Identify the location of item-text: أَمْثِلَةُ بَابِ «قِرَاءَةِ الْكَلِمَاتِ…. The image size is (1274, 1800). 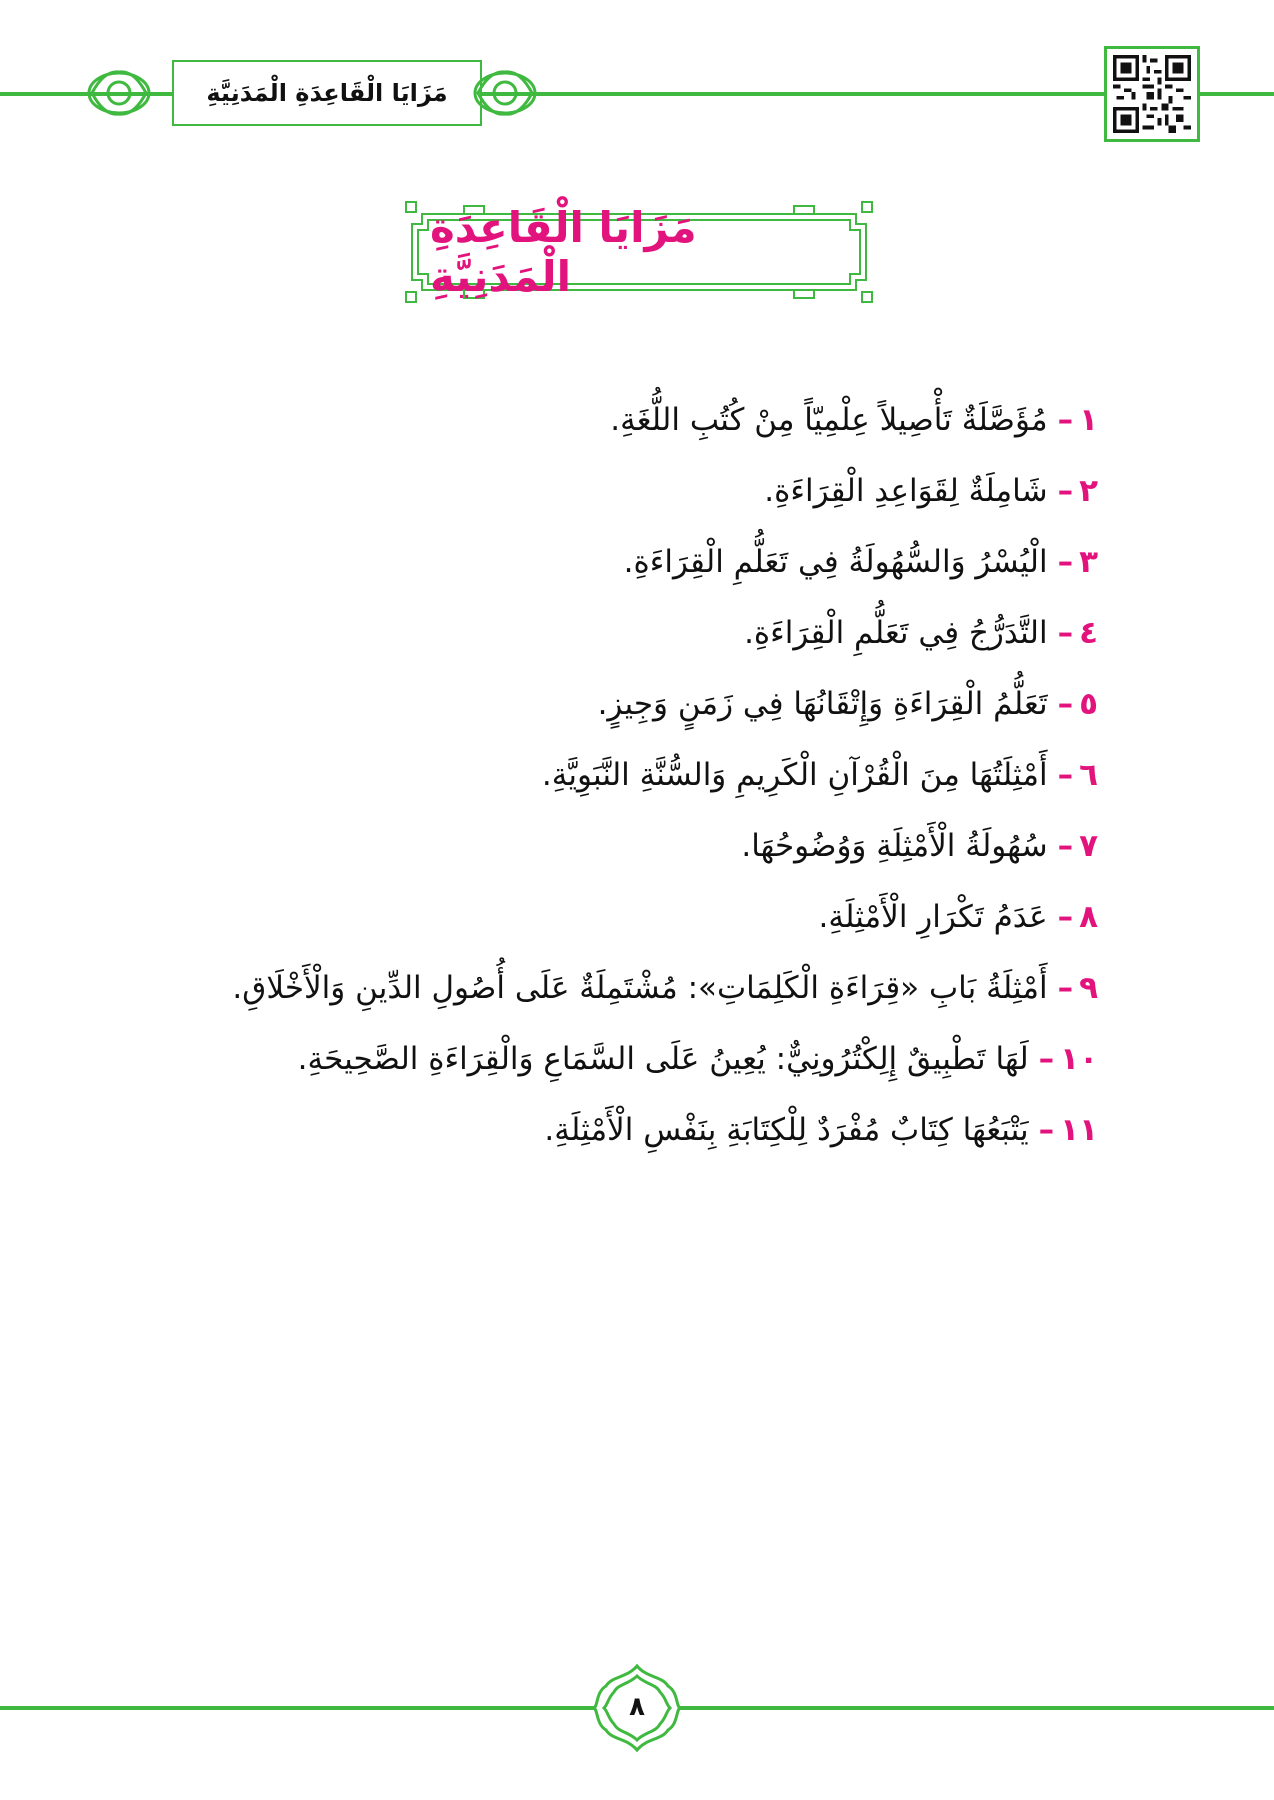
(640, 988).